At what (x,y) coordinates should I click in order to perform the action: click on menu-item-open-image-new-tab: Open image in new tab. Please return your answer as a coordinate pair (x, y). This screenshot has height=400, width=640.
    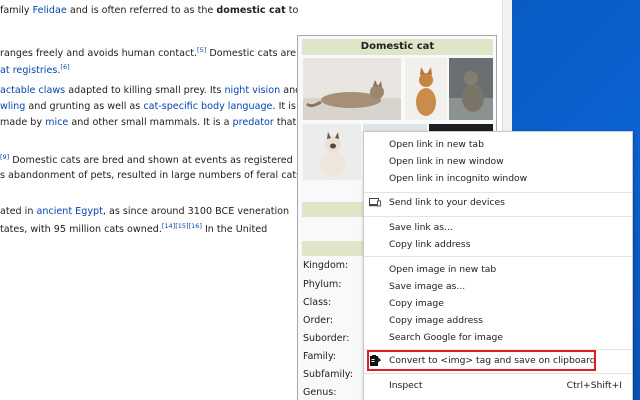
    Looking at the image, I should click on (498, 269).